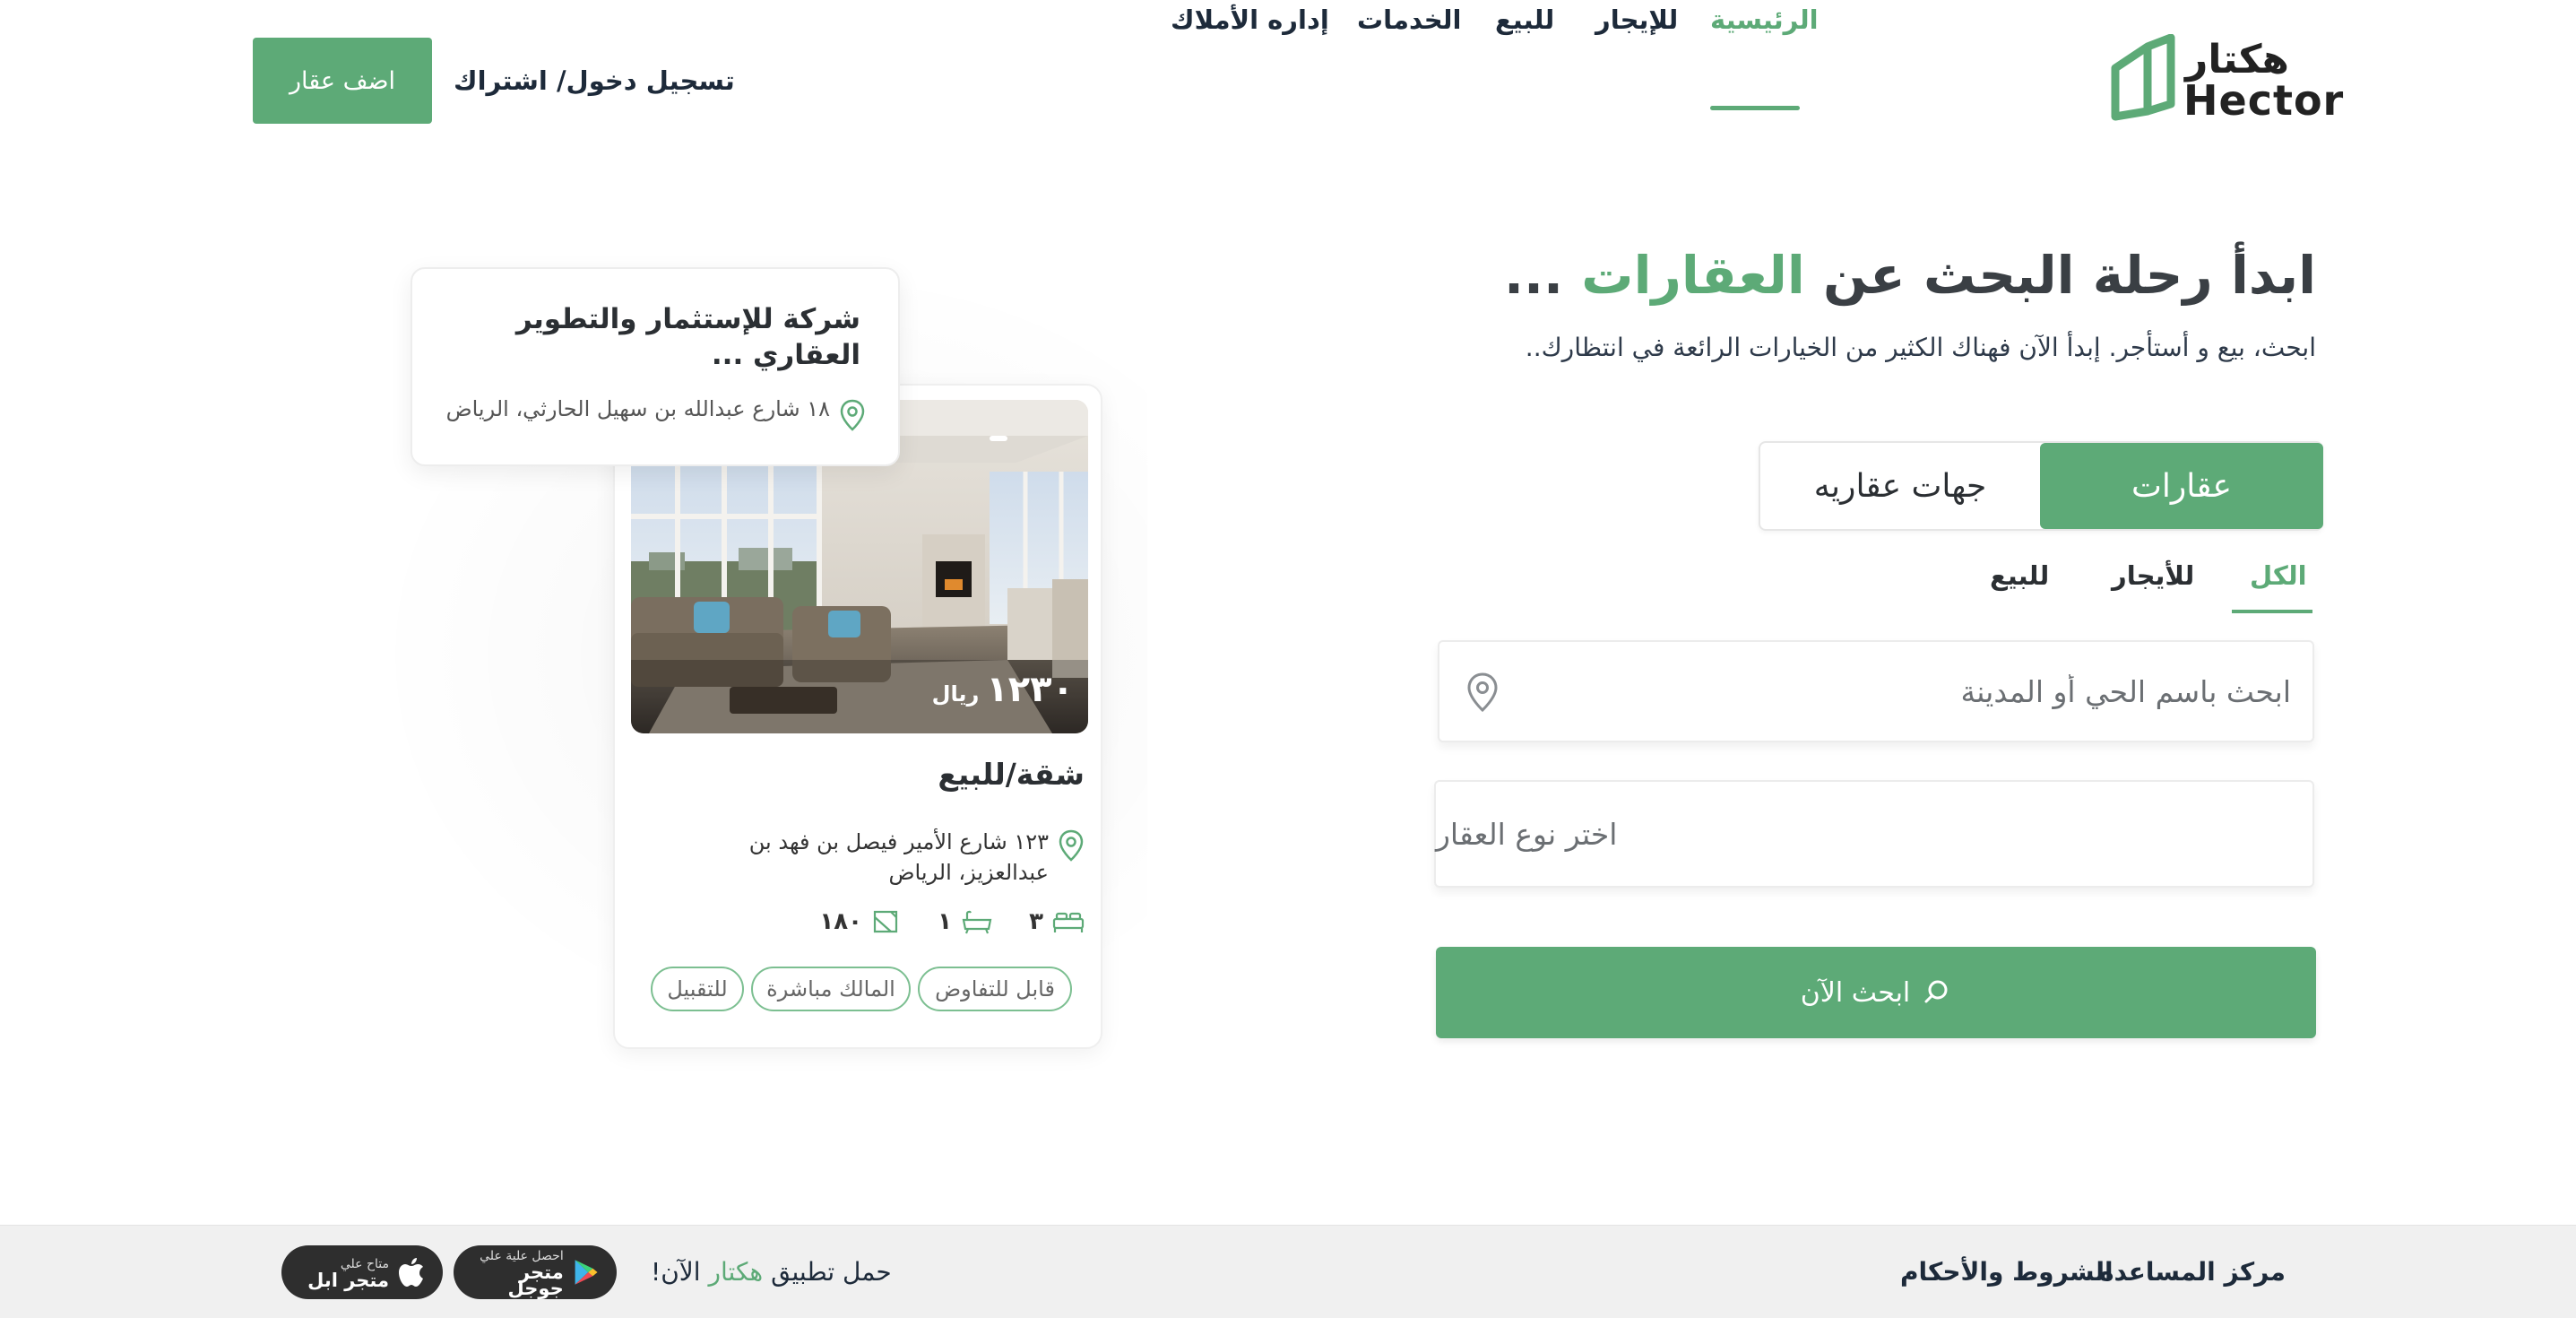 The height and width of the screenshot is (1318, 2576). What do you see at coordinates (852, 415) in the screenshot?
I see `agency-location-pin-icon` at bounding box center [852, 415].